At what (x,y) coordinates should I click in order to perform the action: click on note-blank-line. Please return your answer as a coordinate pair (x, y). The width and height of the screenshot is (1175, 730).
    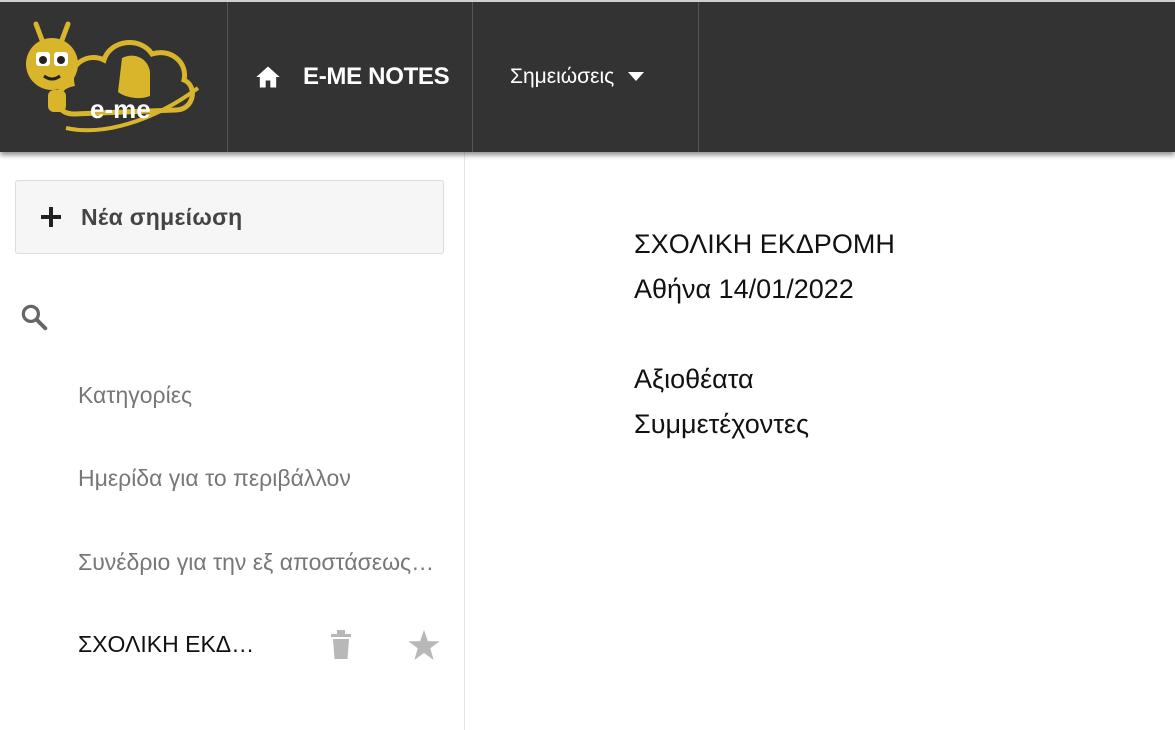
    Looking at the image, I should click on (894, 334).